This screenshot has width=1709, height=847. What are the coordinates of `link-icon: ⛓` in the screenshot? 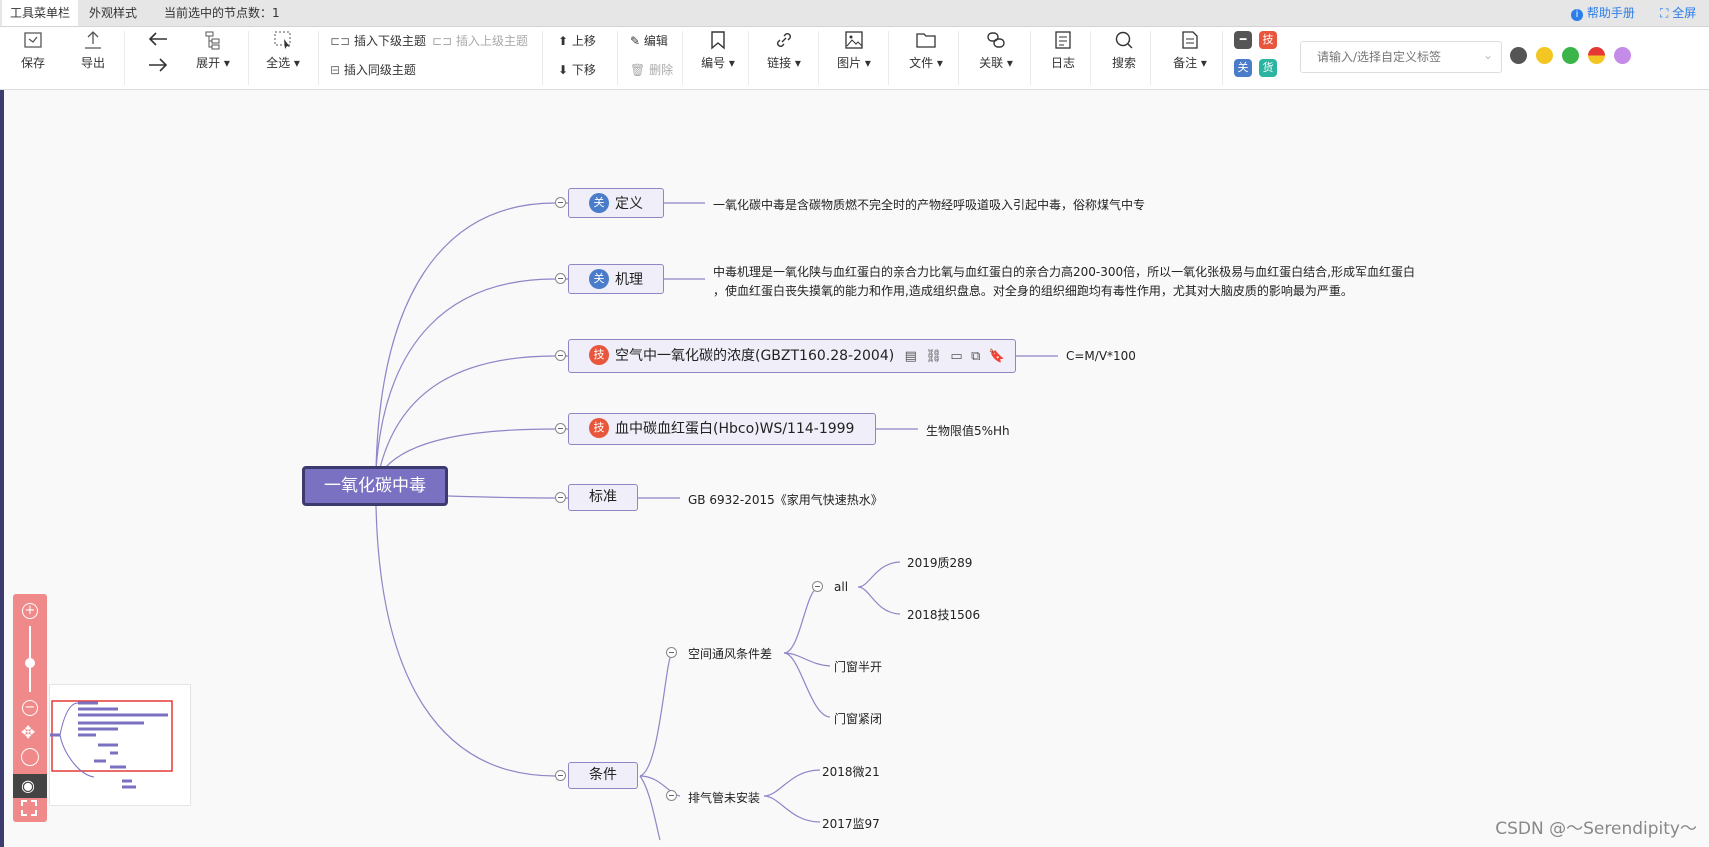 It's located at (933, 356).